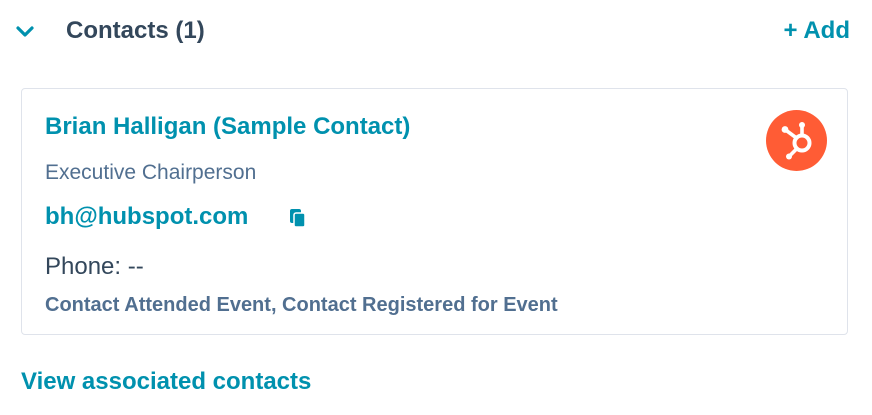 The width and height of the screenshot is (872, 415). Describe the element at coordinates (817, 31) in the screenshot. I see `add-contact-button: + Add` at that location.